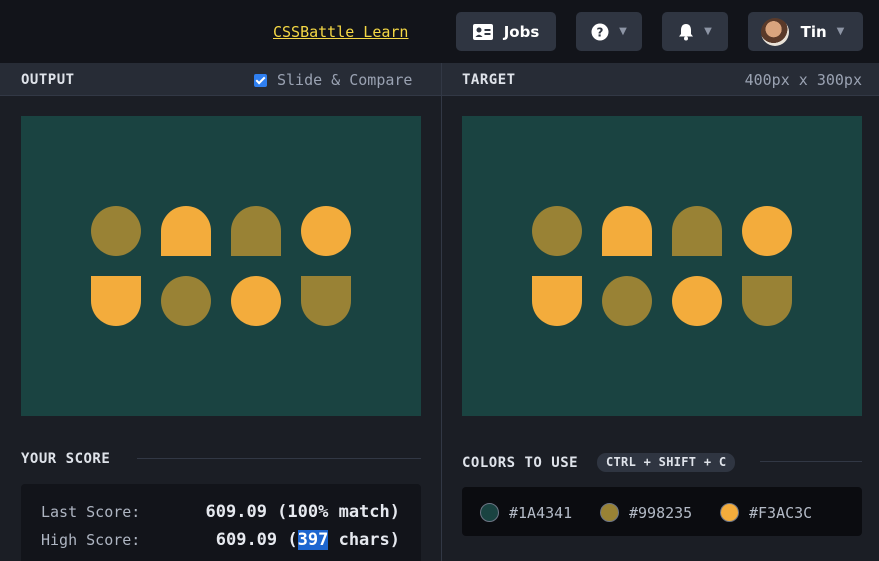 The image size is (879, 561). I want to click on bell-icon, so click(686, 31).